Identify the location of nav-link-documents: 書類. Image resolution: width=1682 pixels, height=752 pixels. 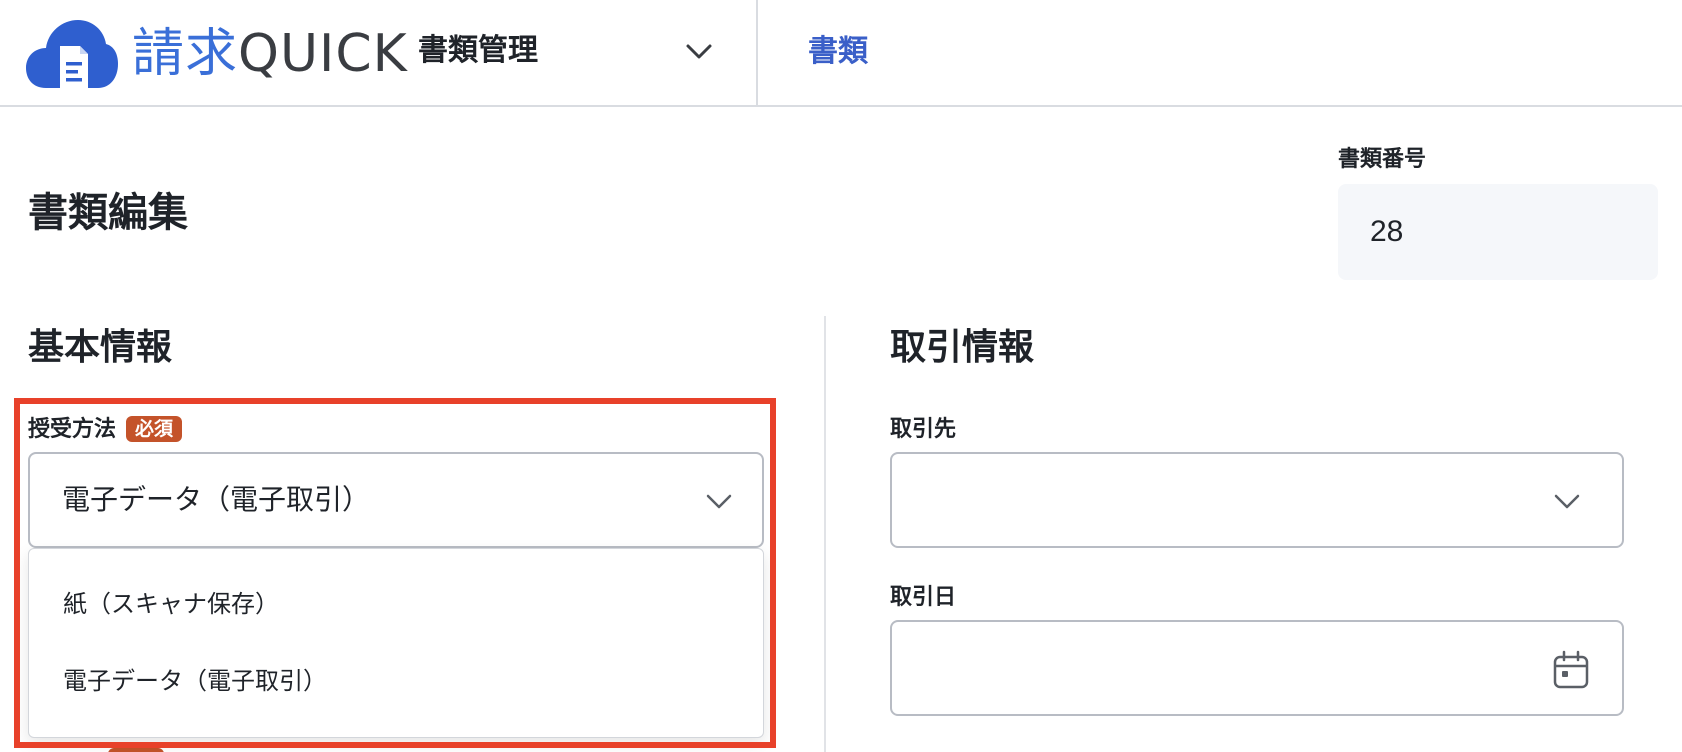
(838, 52).